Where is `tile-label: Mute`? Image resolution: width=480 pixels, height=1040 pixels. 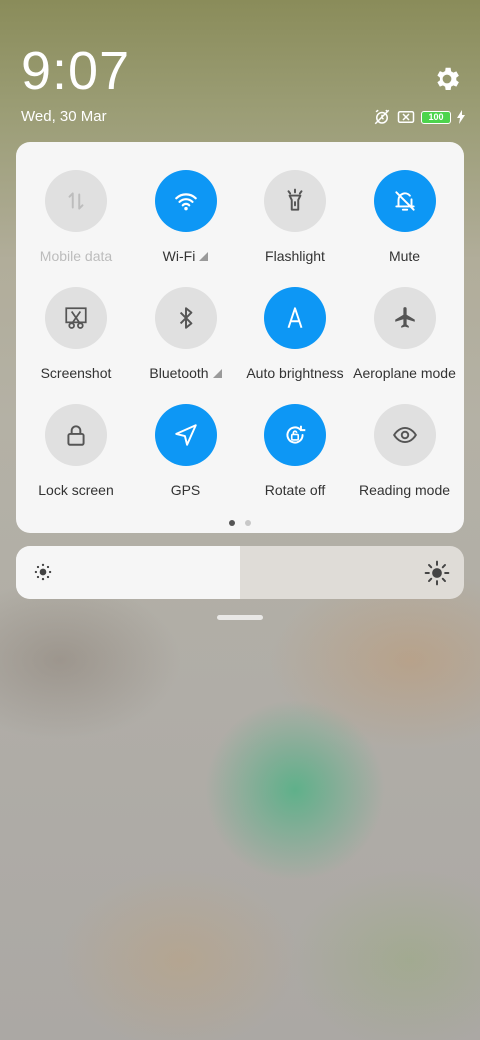
tile-label: Mute is located at coordinates (405, 256).